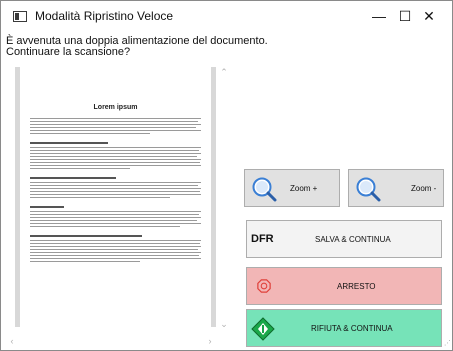  What do you see at coordinates (210, 341) in the screenshot?
I see `scroll-right-icon: ›` at bounding box center [210, 341].